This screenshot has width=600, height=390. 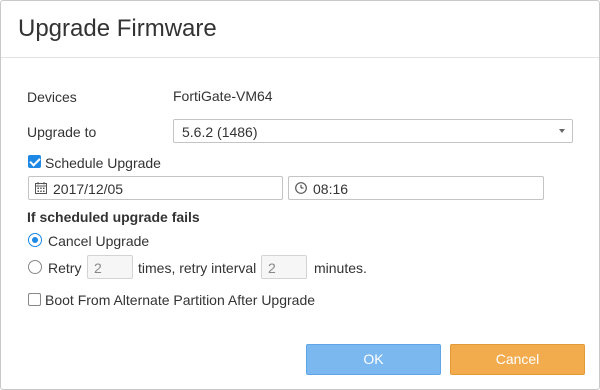 What do you see at coordinates (103, 163) in the screenshot?
I see `schedule-upgrade-label: Schedule Upgrade` at bounding box center [103, 163].